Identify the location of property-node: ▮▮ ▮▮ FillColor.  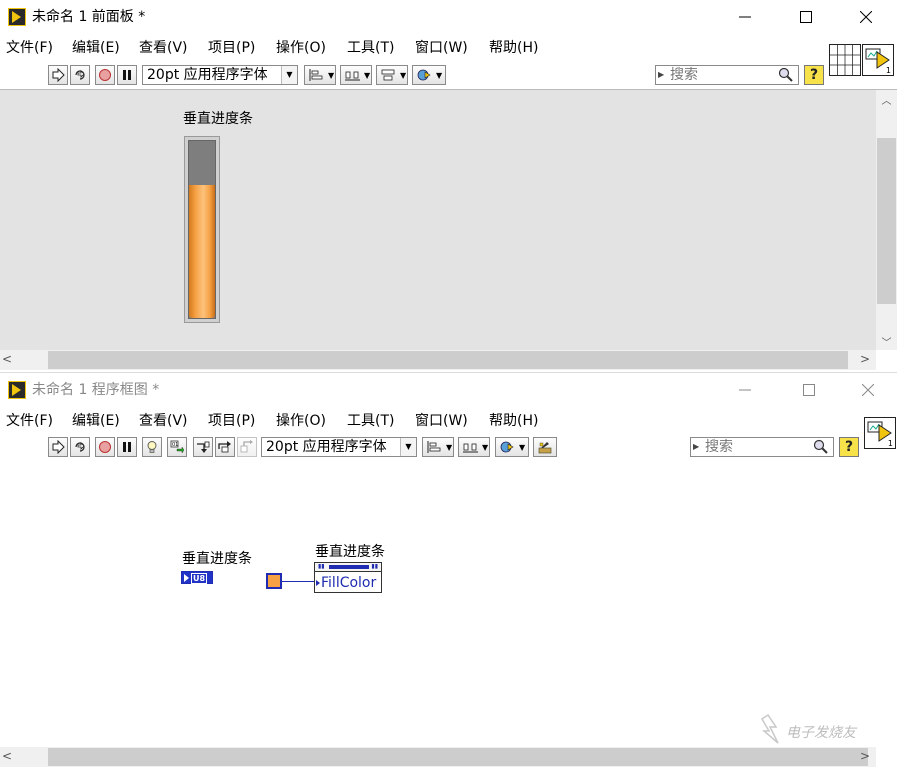
(348, 577).